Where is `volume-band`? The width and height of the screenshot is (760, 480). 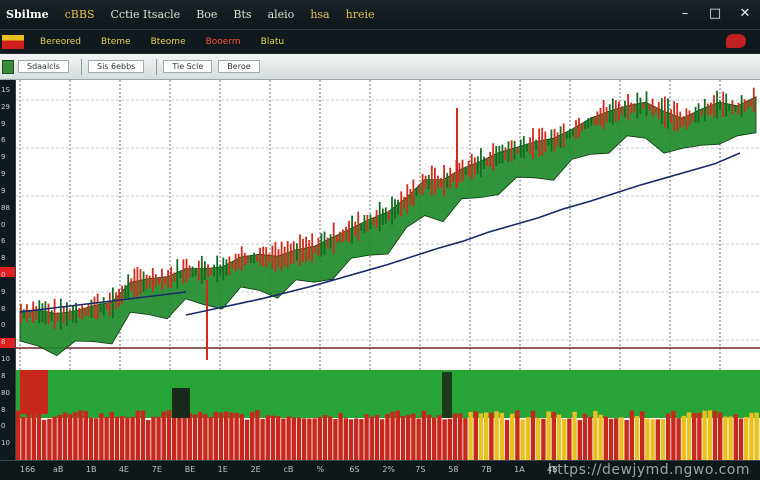 volume-band is located at coordinates (388, 394).